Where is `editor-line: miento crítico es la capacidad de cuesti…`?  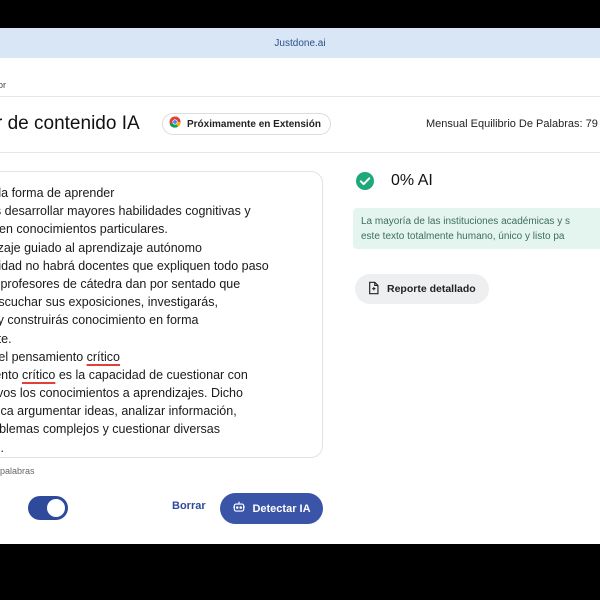 editor-line: miento crítico es la capacidad de cuesti… is located at coordinates (160, 375).